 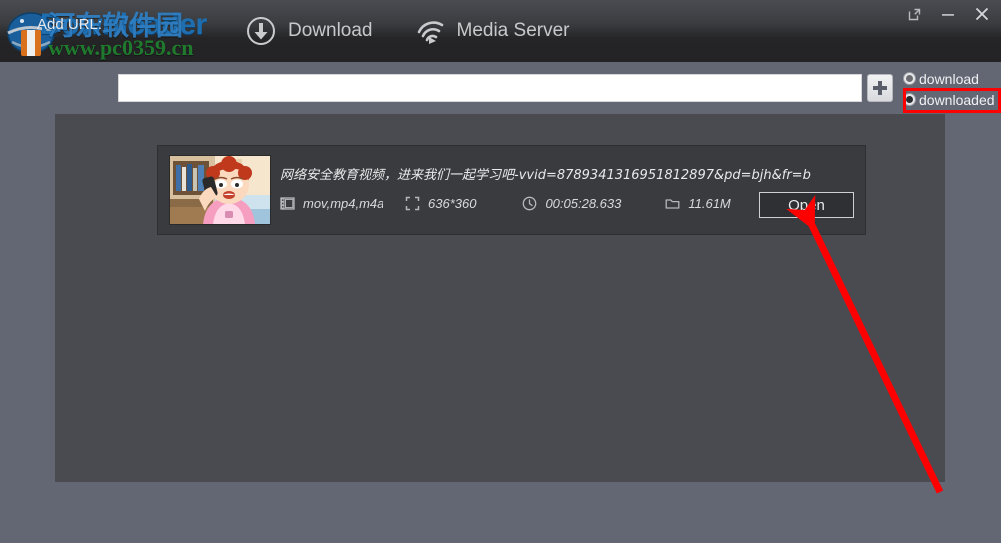 I want to click on meta-format: mov,mp4,m4a, so click(x=331, y=203).